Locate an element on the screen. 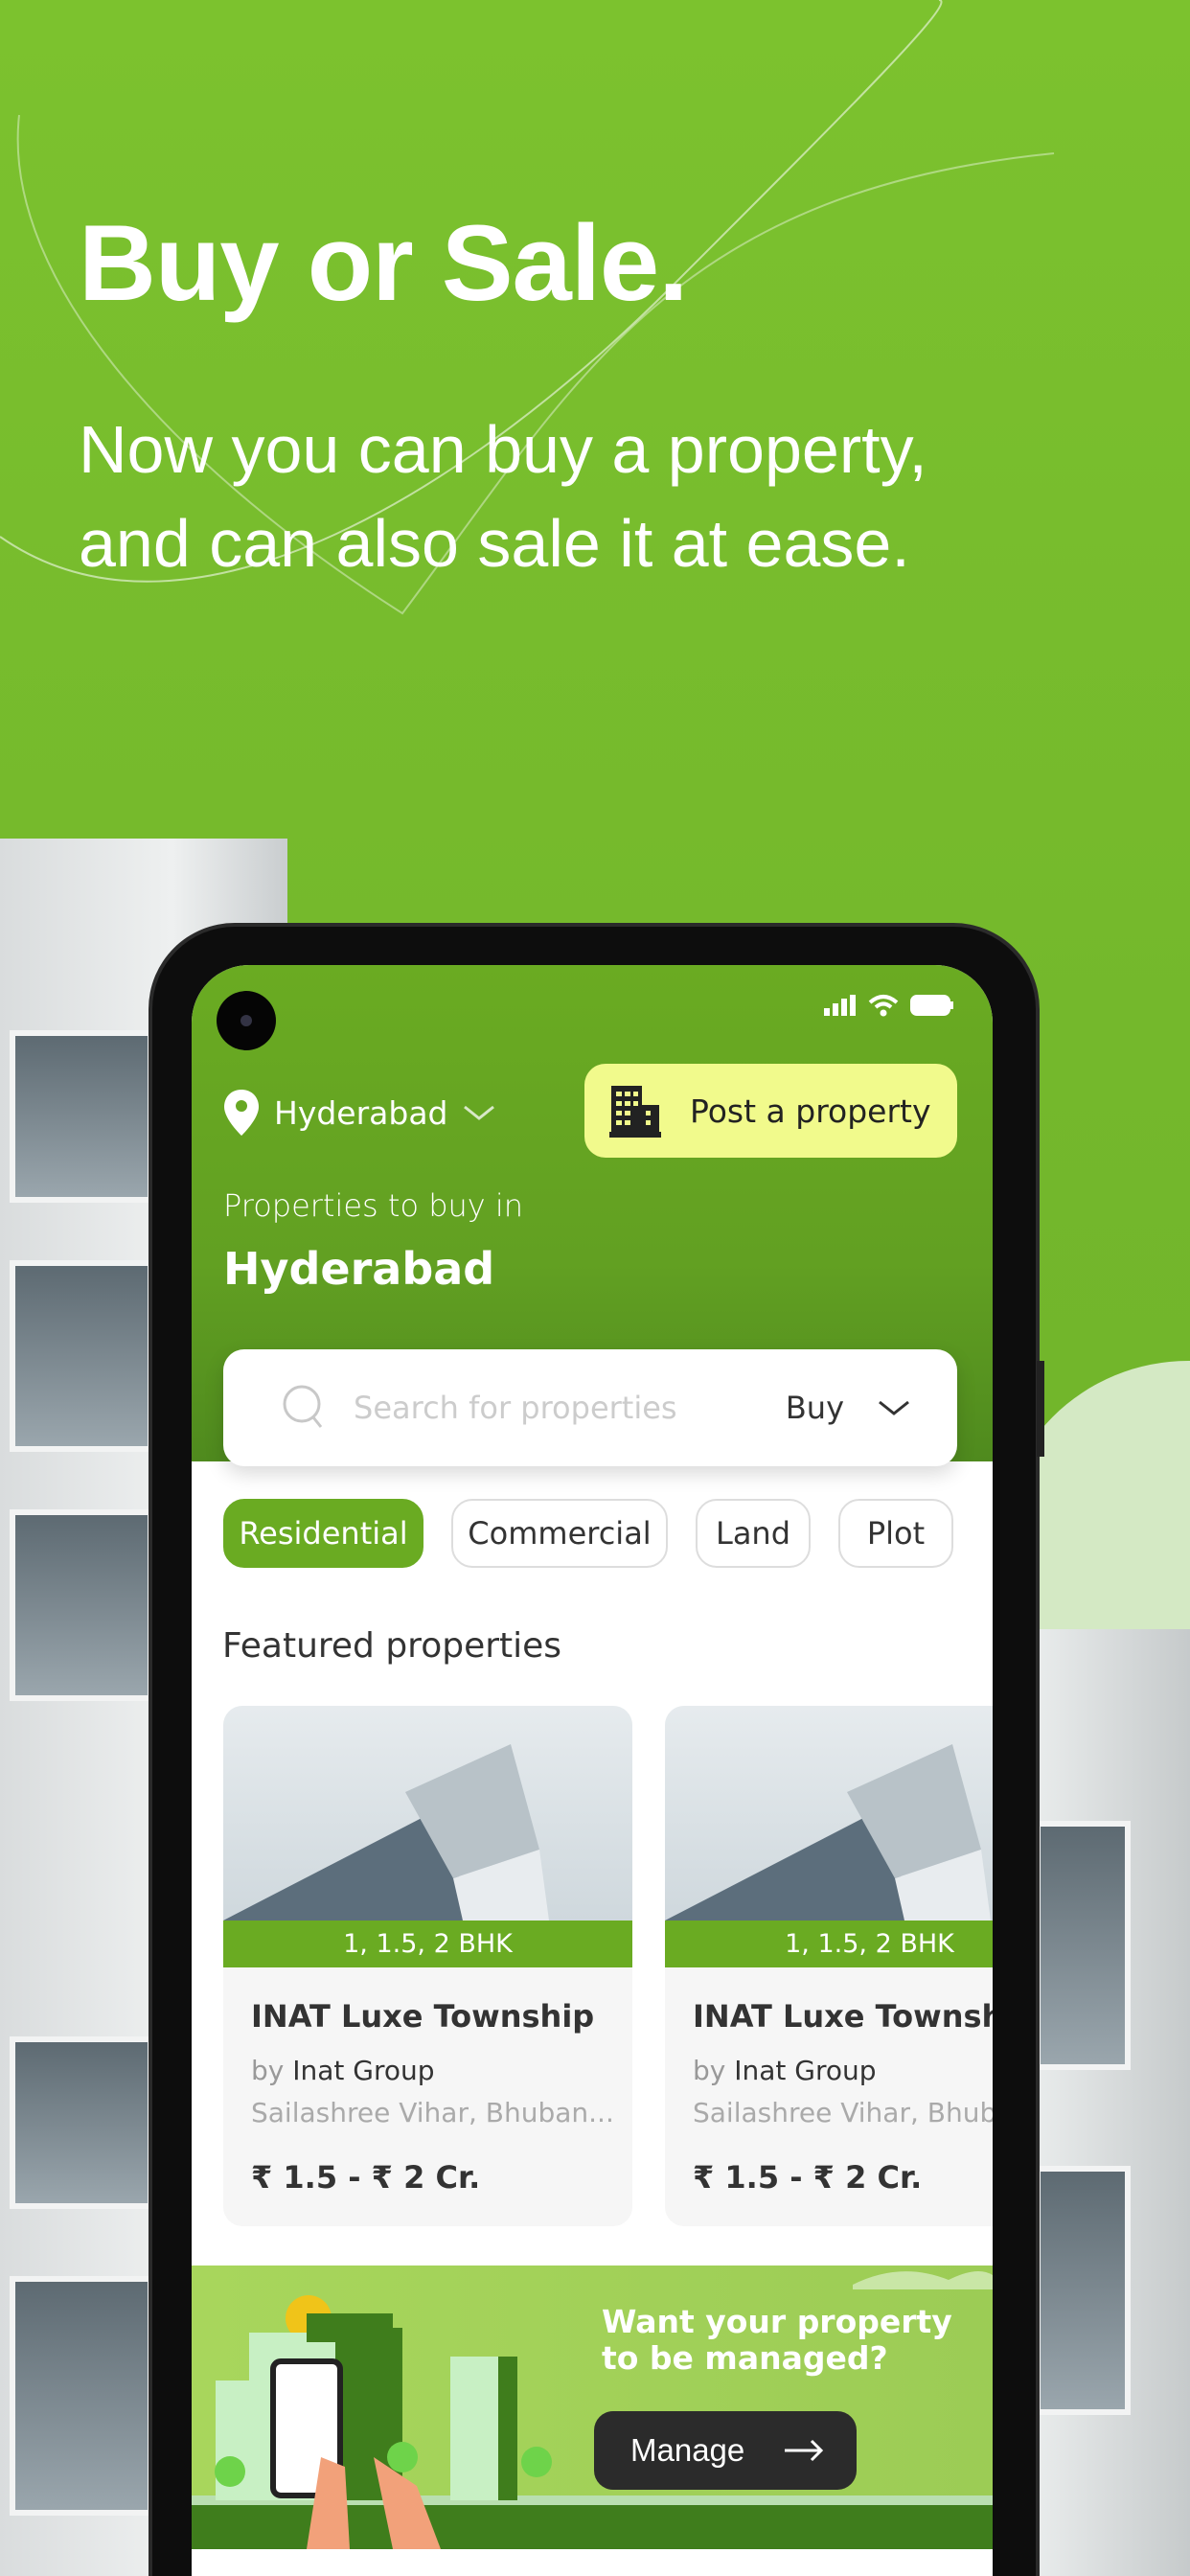 This screenshot has height=2576, width=1190. map-pin-icon is located at coordinates (242, 1113).